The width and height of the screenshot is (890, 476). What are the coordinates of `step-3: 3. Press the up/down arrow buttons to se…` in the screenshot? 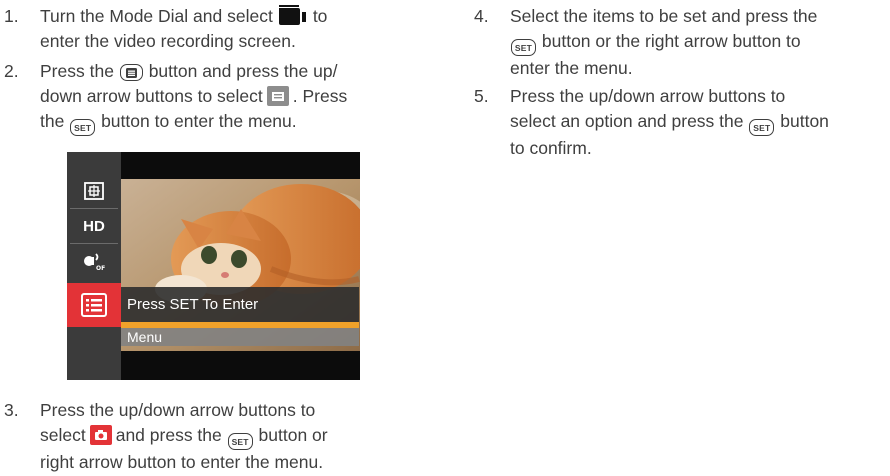 It's located at (194, 436).